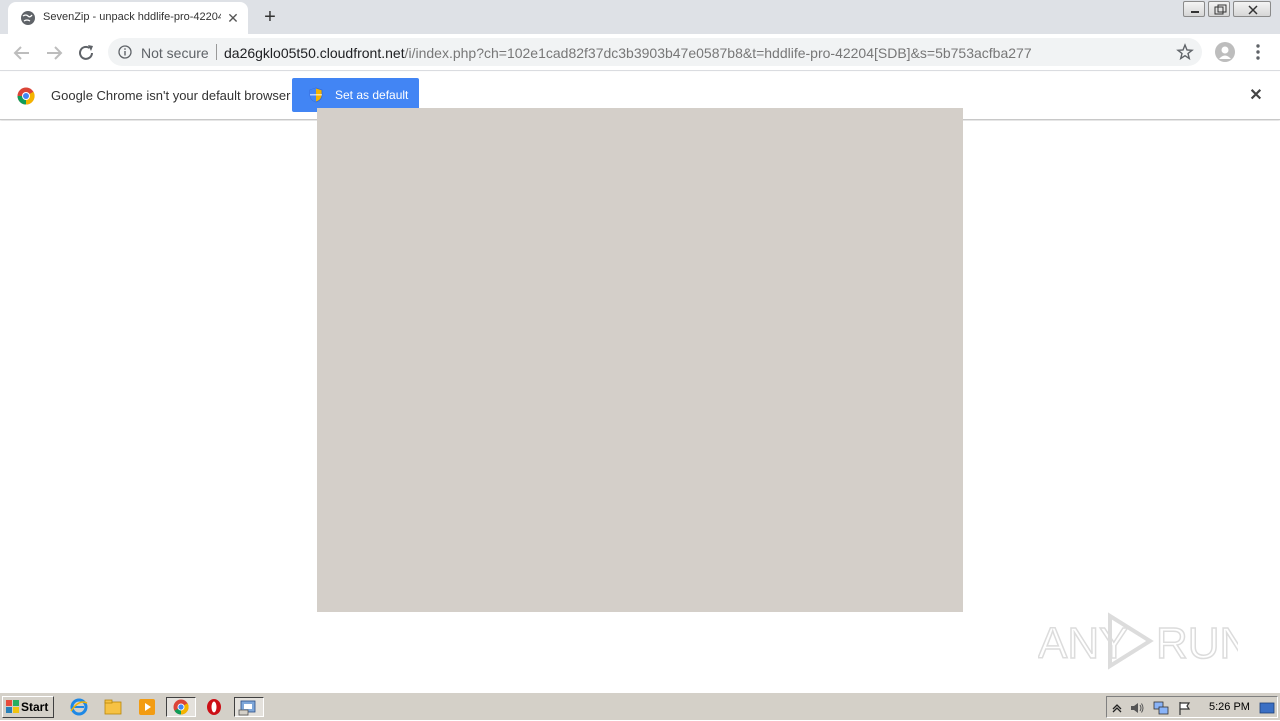 Image resolution: width=1280 pixels, height=721 pixels. Describe the element at coordinates (372, 95) in the screenshot. I see `set-as-default-label: Set as default` at that location.